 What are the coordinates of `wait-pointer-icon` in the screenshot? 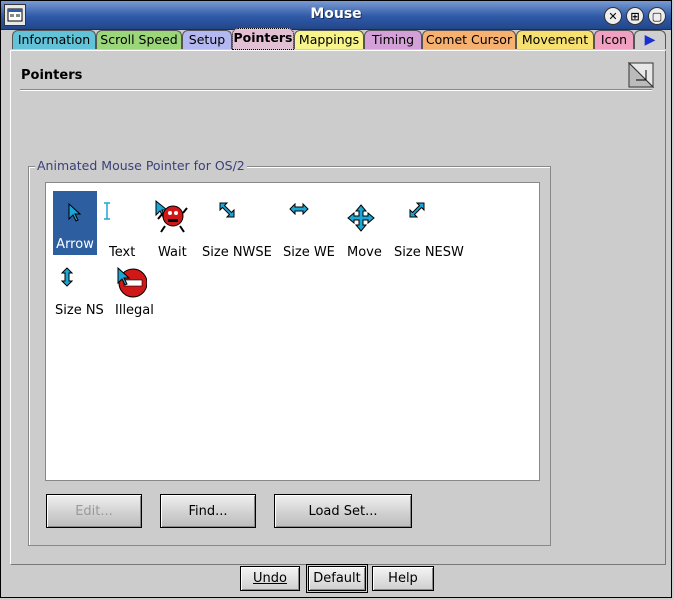 It's located at (170, 216).